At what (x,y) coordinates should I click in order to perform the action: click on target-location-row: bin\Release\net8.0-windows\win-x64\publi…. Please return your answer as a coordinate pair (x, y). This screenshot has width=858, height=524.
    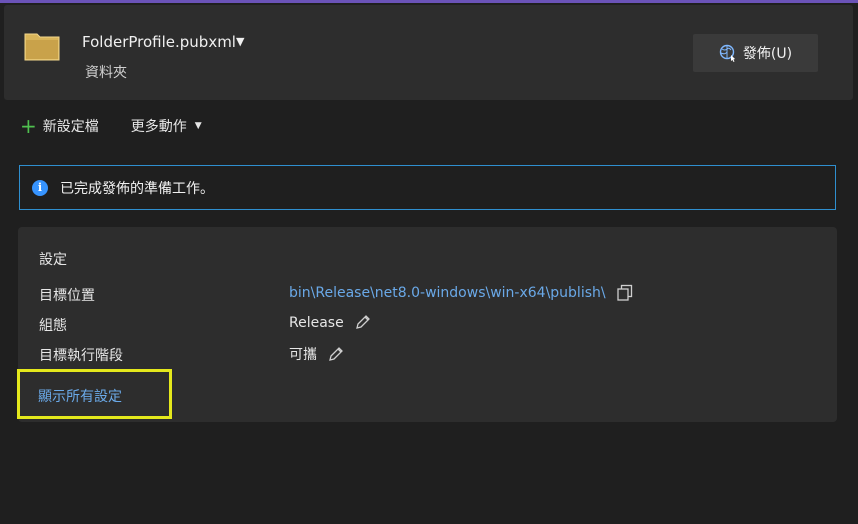
    Looking at the image, I should click on (461, 293).